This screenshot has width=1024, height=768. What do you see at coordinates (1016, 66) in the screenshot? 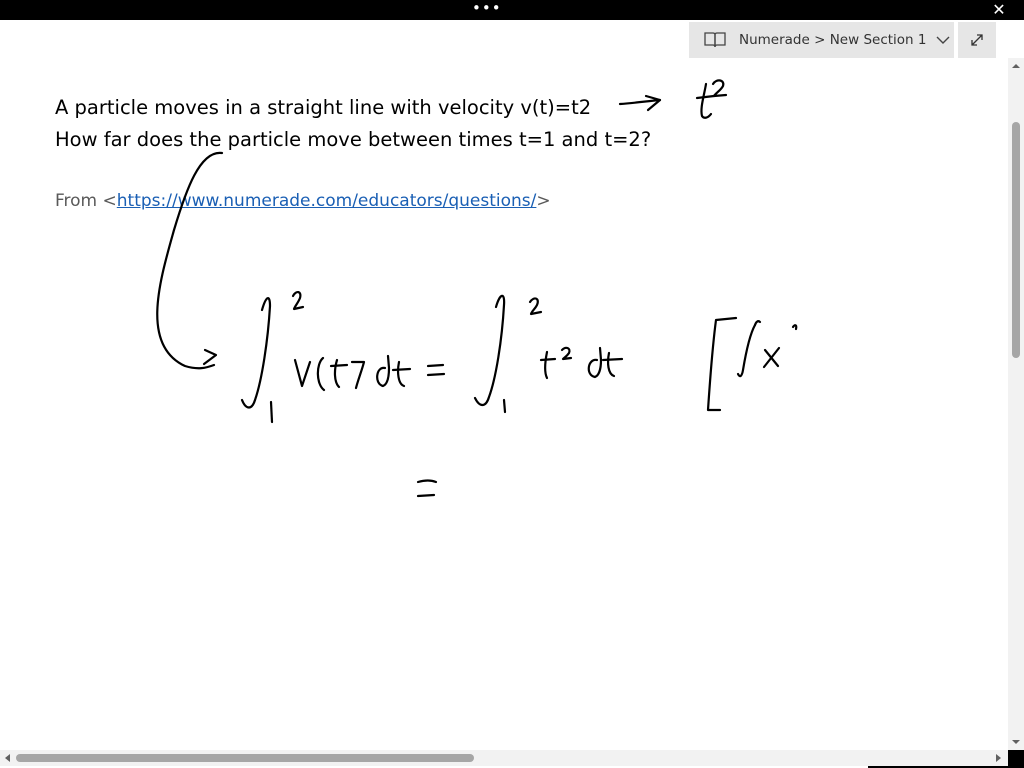
I see `scroll-up-icon` at bounding box center [1016, 66].